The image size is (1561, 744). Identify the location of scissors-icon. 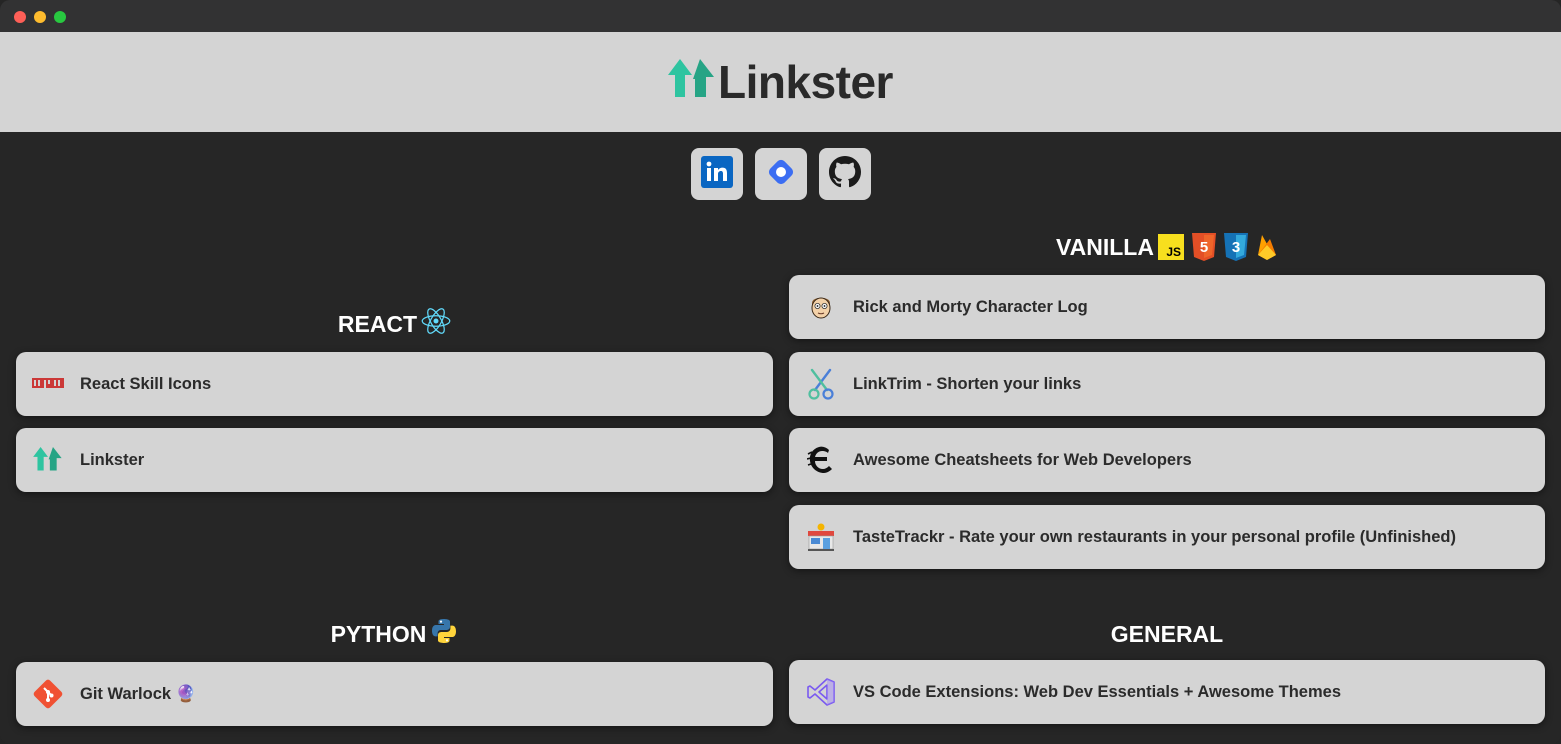
(821, 384).